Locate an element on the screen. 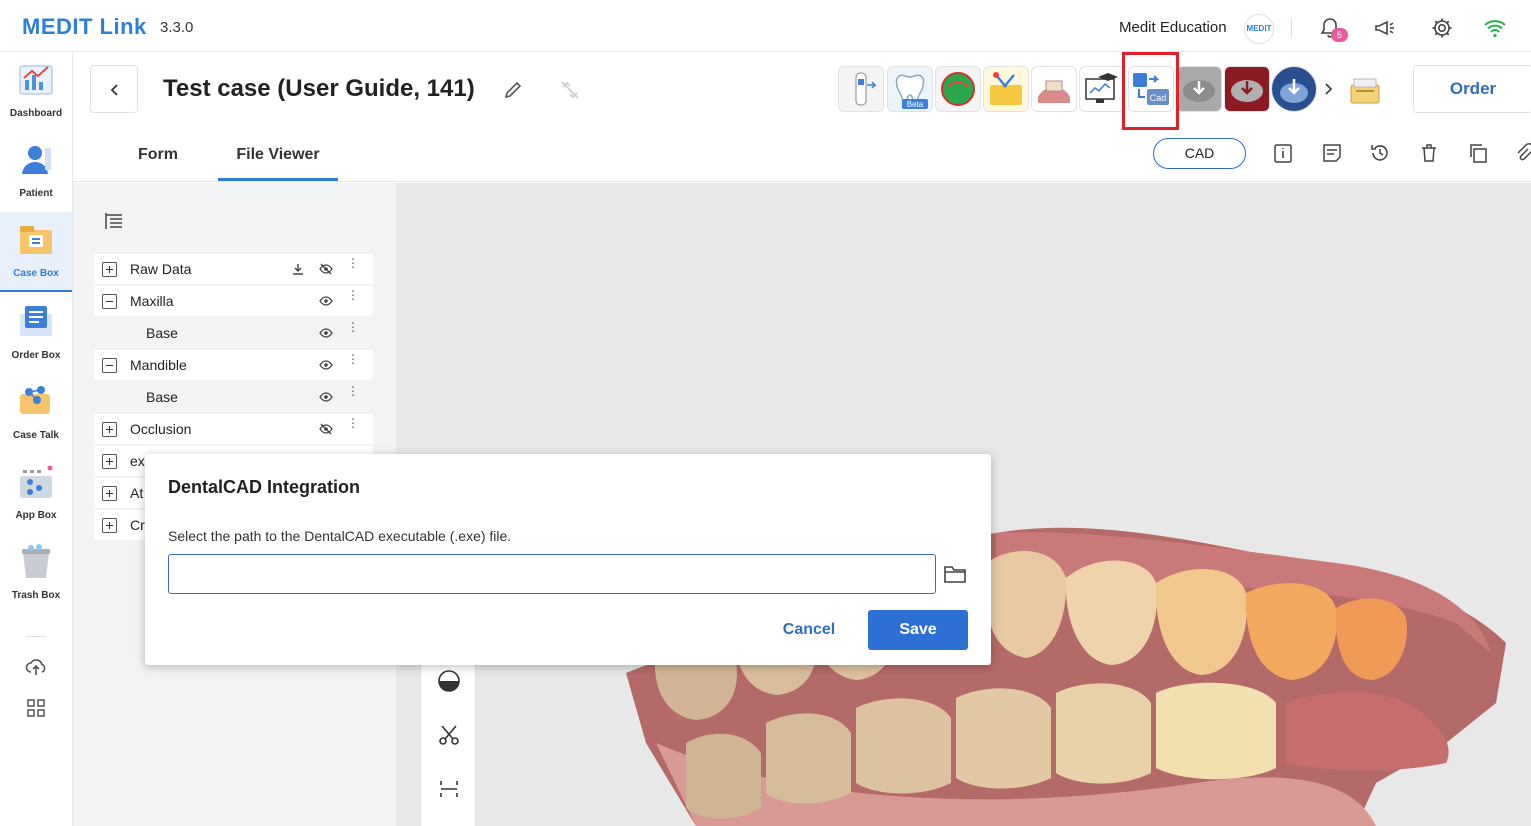  measure-icon is located at coordinates (449, 789).